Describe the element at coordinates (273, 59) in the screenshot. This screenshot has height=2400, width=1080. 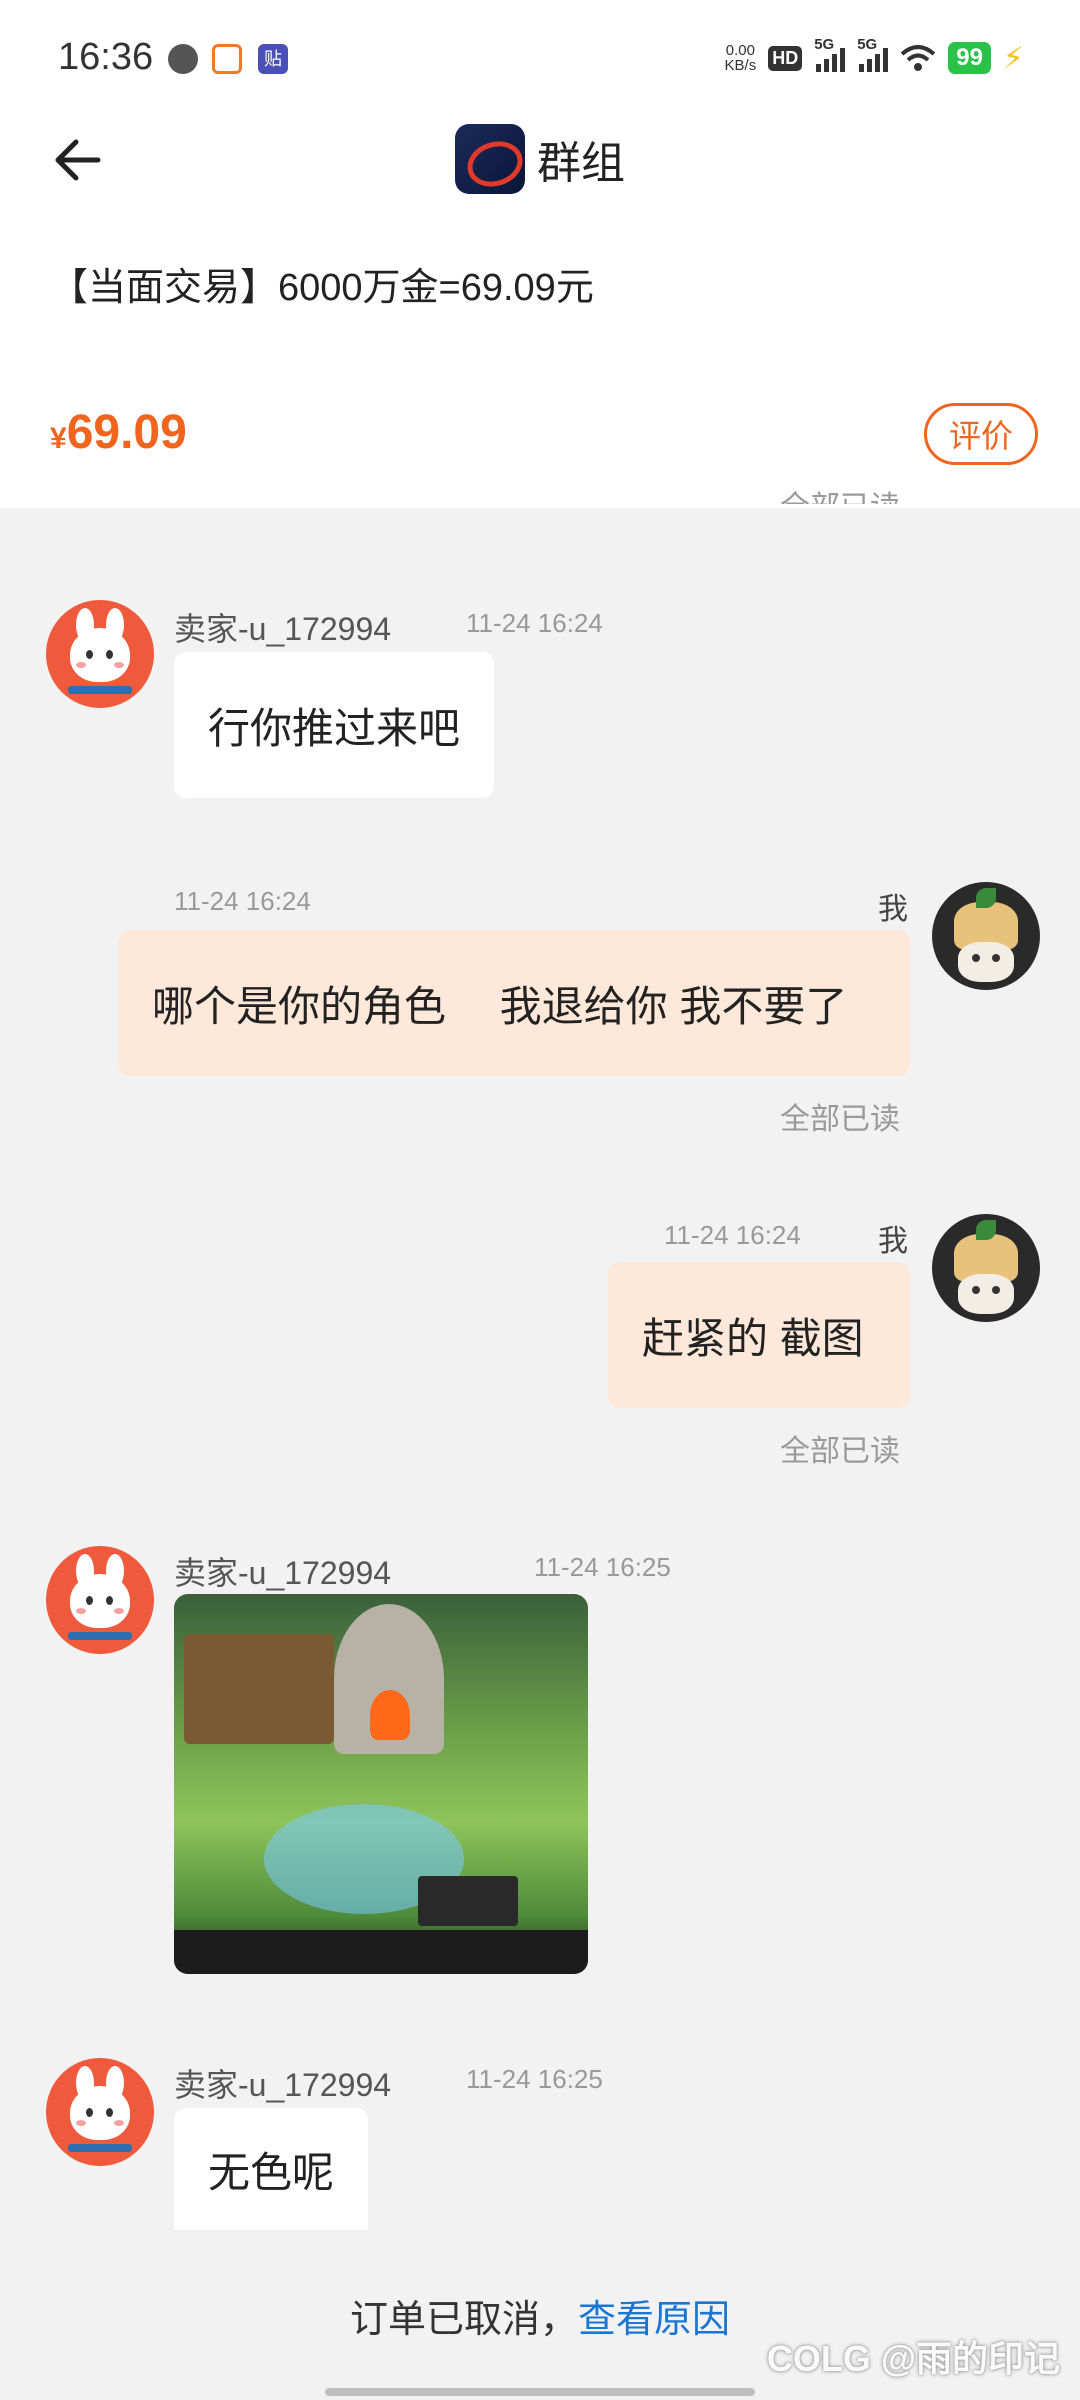
I see `tieba-icon: 贴` at that location.